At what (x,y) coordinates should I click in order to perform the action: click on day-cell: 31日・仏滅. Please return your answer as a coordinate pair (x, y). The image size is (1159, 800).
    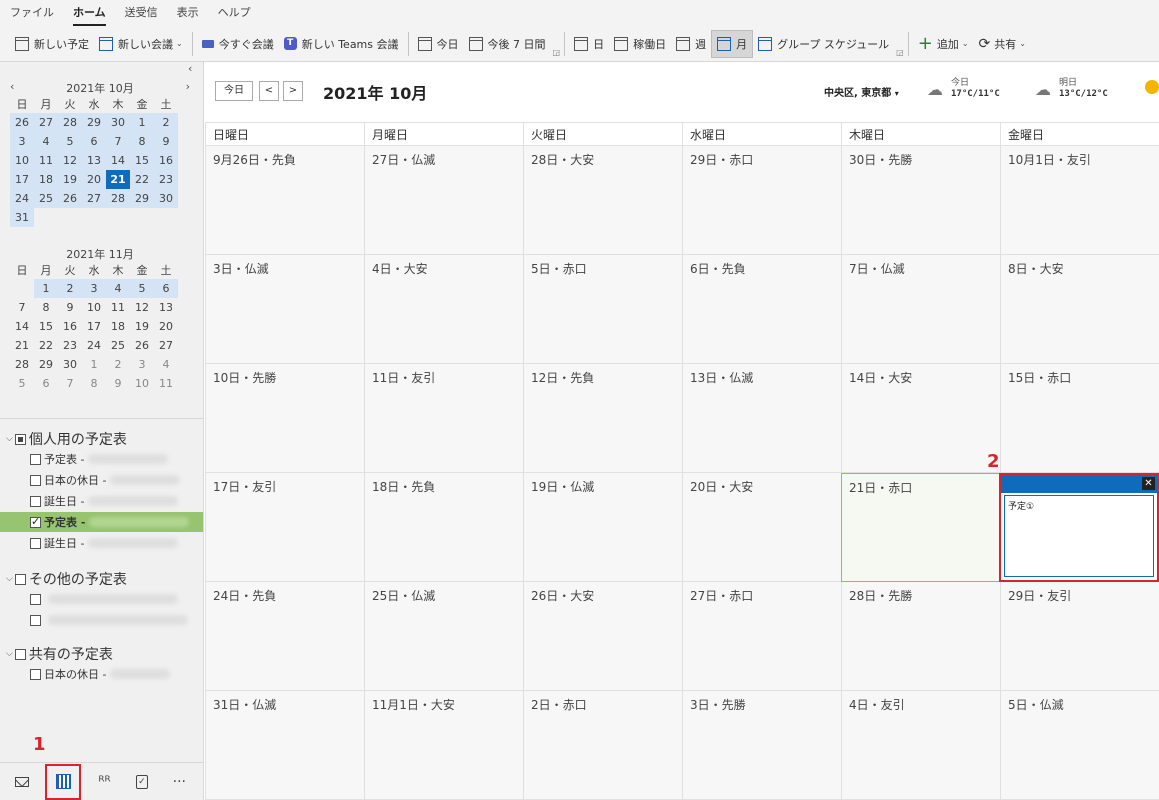
    Looking at the image, I should click on (284, 745).